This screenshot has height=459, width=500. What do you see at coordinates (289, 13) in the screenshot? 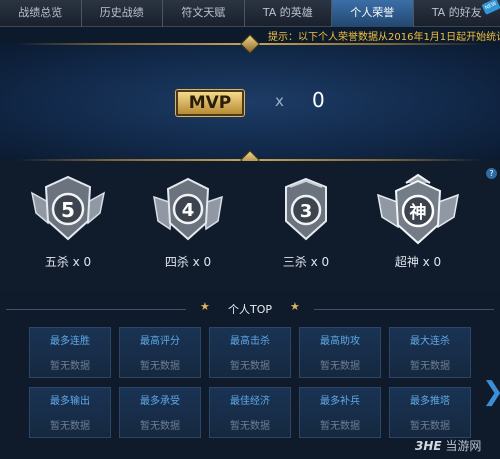
I see `tab-their-heroes: TA 的英雄` at bounding box center [289, 13].